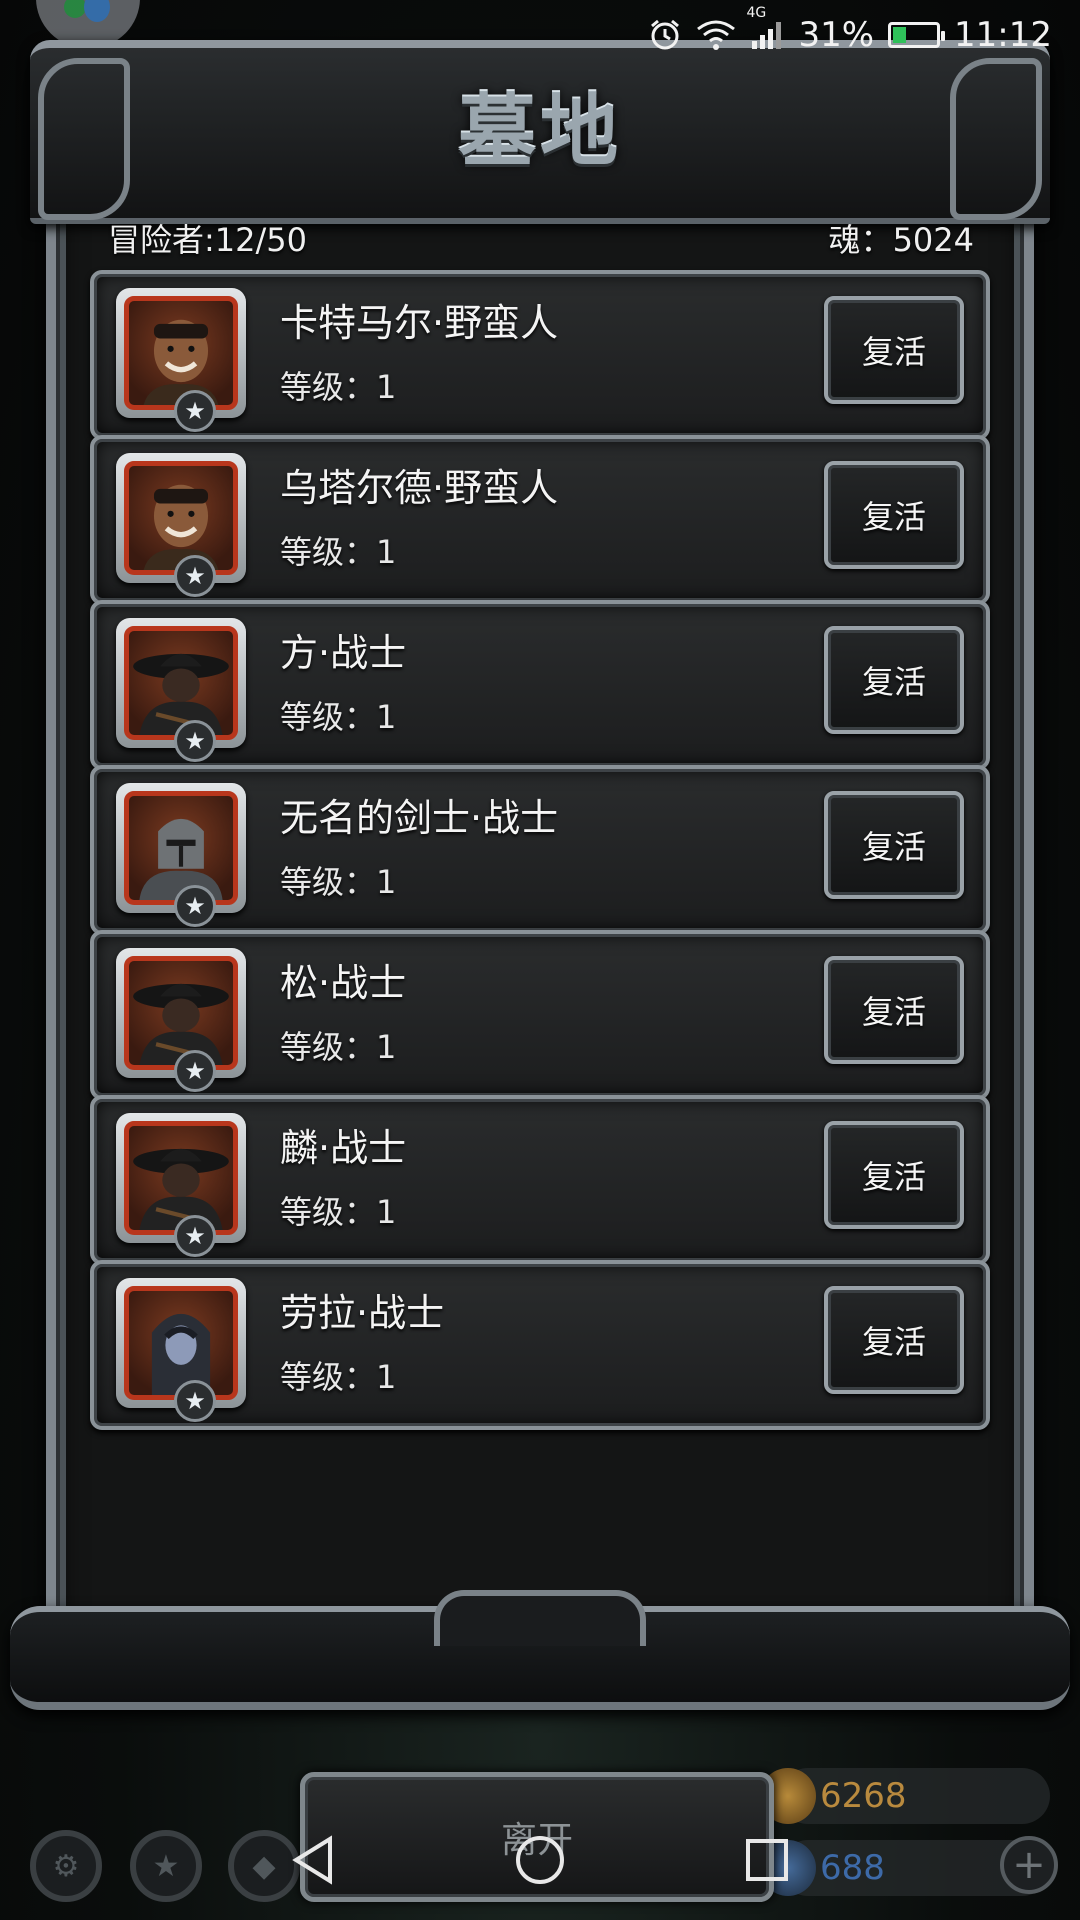  What do you see at coordinates (765, 28) in the screenshot?
I see `signal-icon: 4G` at bounding box center [765, 28].